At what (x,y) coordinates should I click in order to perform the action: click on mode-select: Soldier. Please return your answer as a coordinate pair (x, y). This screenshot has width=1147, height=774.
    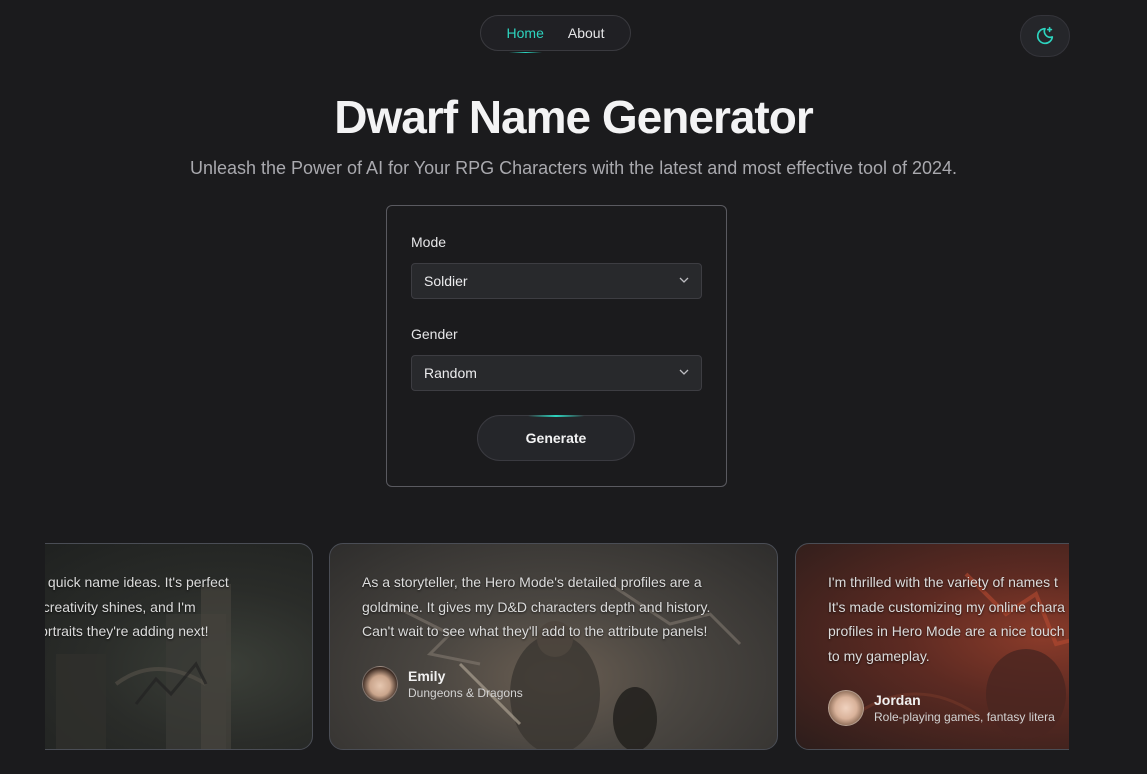
    Looking at the image, I should click on (556, 281).